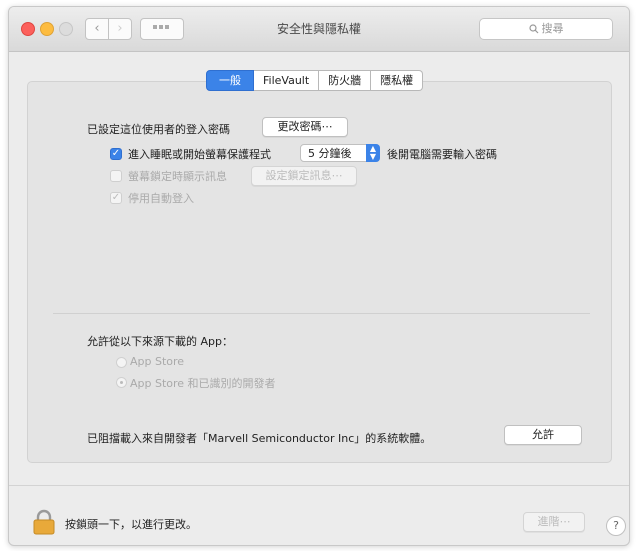 This screenshot has height=551, width=640. I want to click on section-divider, so click(321, 313).